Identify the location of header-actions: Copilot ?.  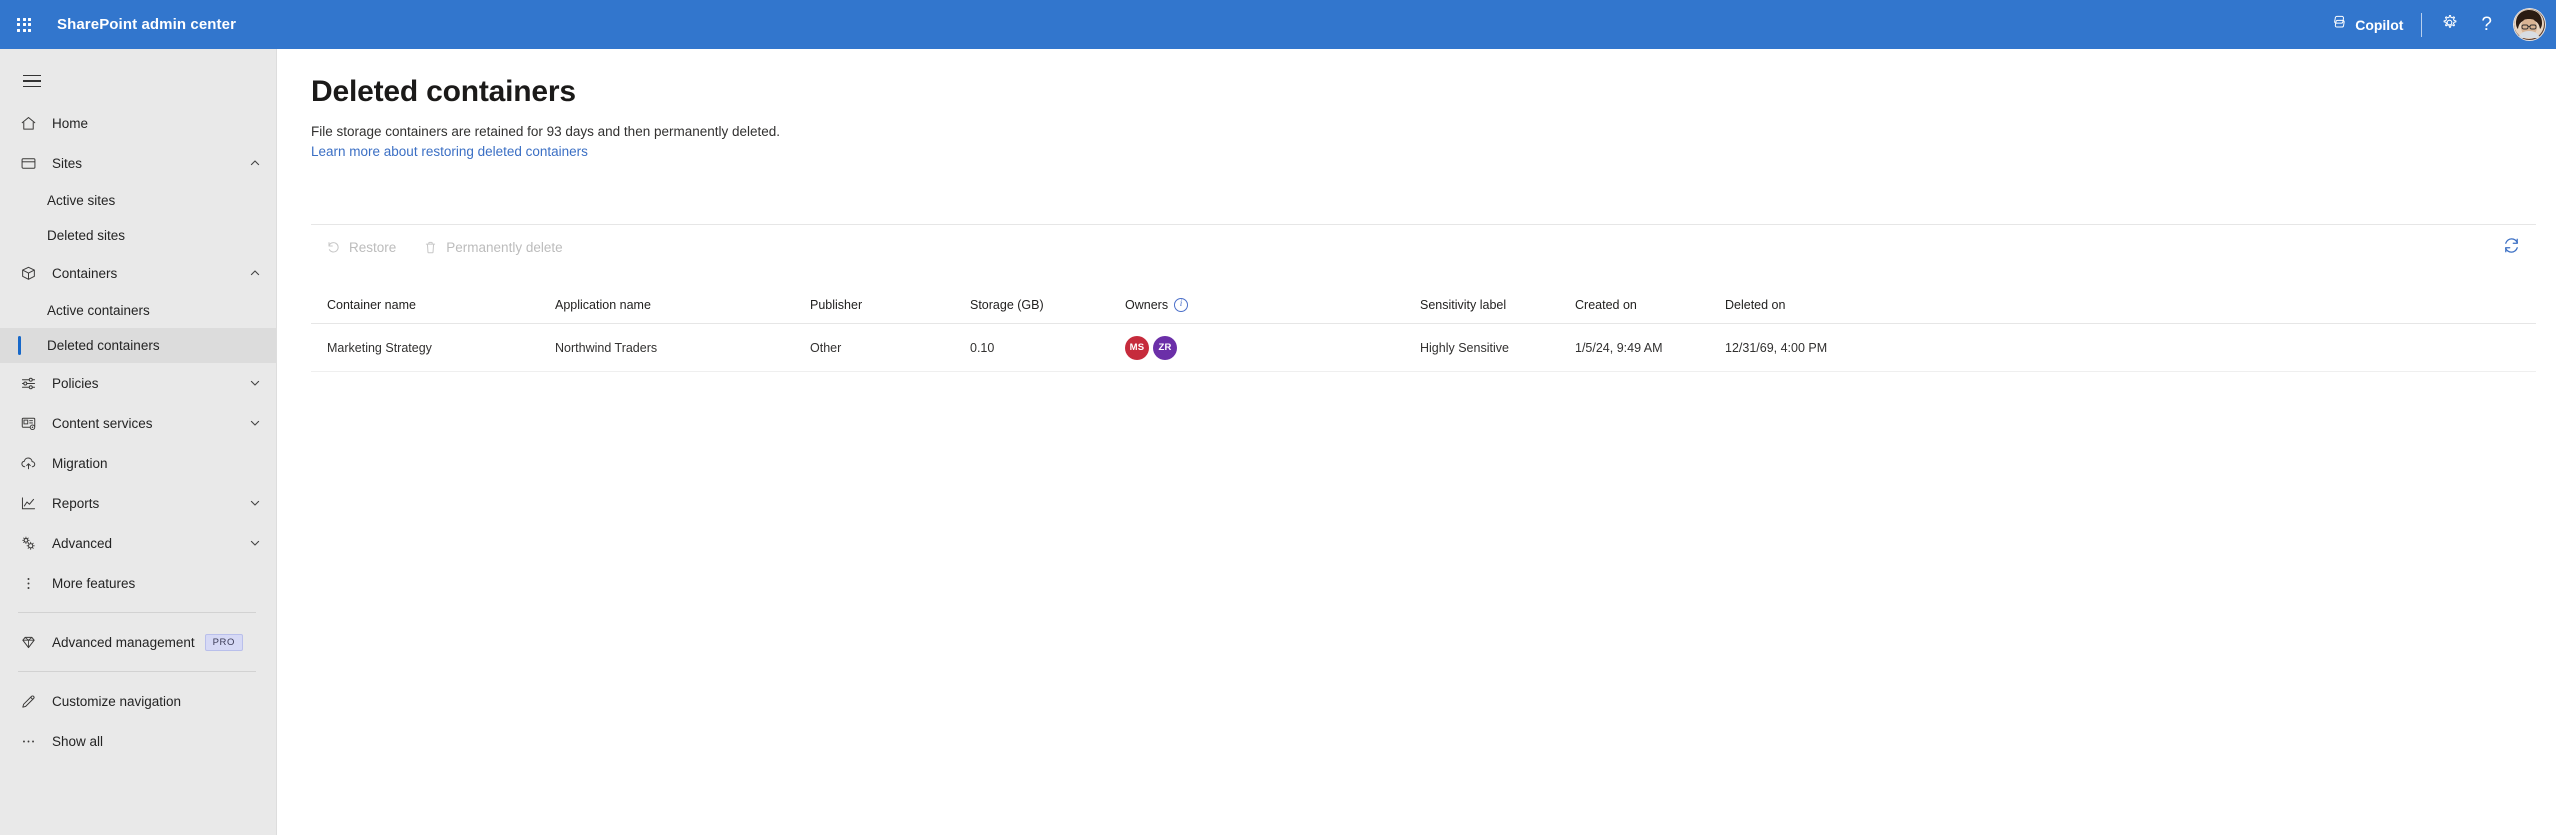
(2437, 24).